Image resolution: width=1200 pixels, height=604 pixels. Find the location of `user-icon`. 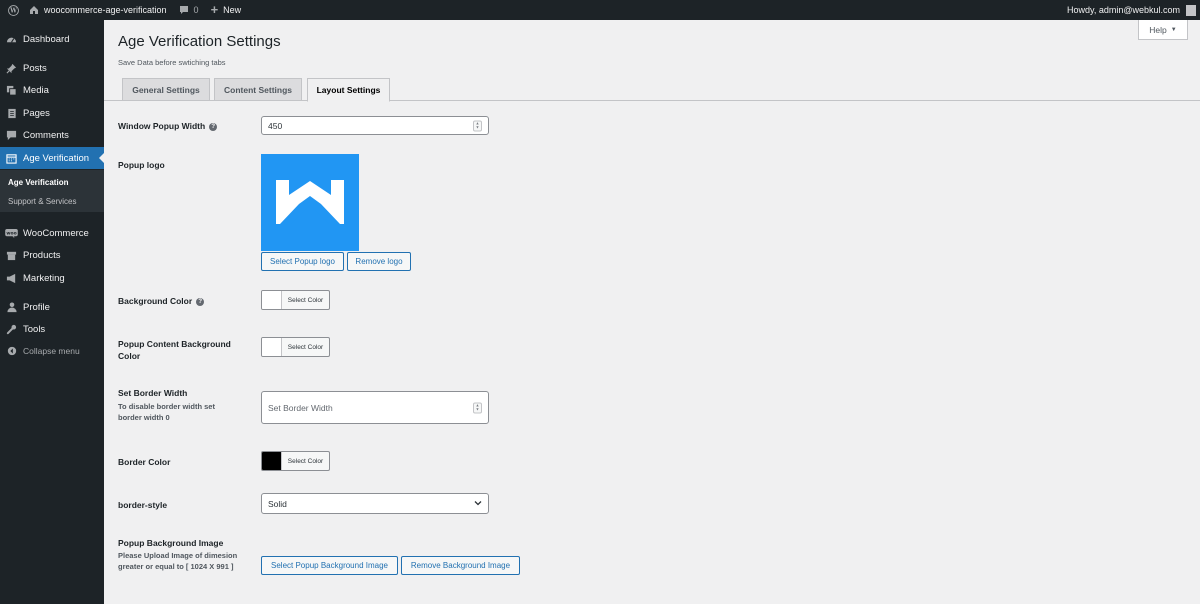

user-icon is located at coordinates (11, 307).